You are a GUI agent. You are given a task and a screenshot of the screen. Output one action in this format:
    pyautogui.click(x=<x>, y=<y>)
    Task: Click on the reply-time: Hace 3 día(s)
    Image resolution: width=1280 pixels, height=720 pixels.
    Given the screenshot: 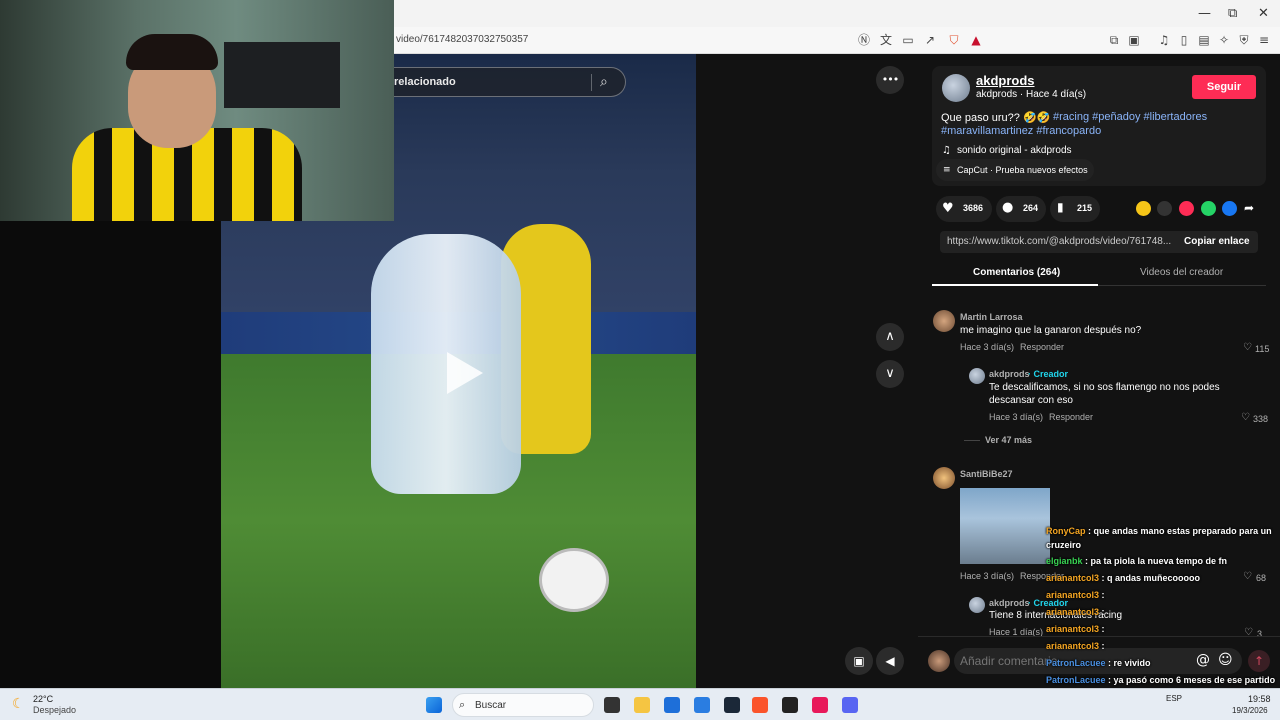 What is the action you would take?
    pyautogui.click(x=1016, y=417)
    